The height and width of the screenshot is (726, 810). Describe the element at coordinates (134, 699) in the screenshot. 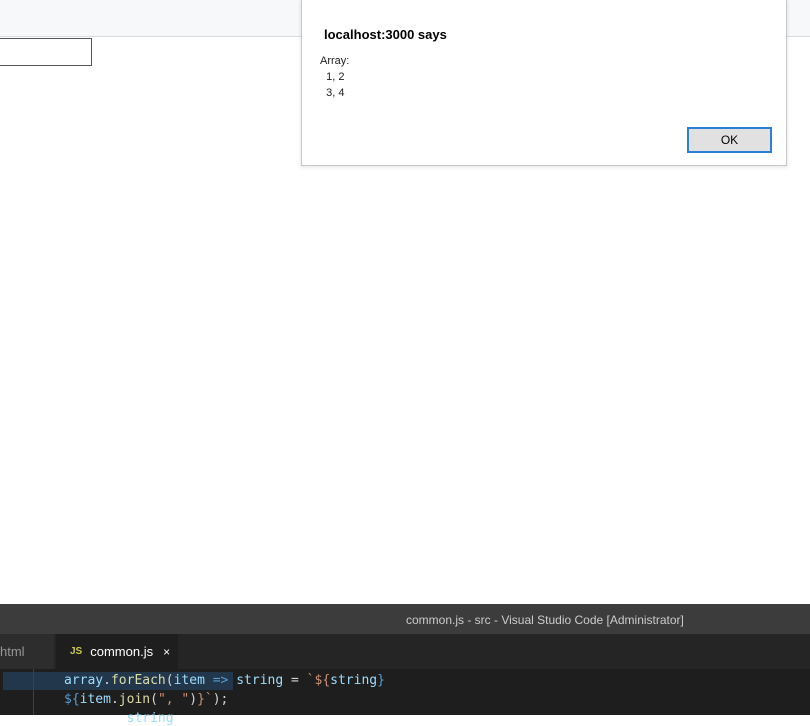

I see `code-token: join` at that location.